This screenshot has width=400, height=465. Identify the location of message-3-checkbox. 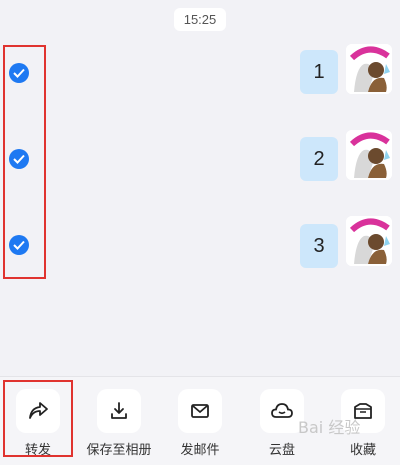
(19, 245).